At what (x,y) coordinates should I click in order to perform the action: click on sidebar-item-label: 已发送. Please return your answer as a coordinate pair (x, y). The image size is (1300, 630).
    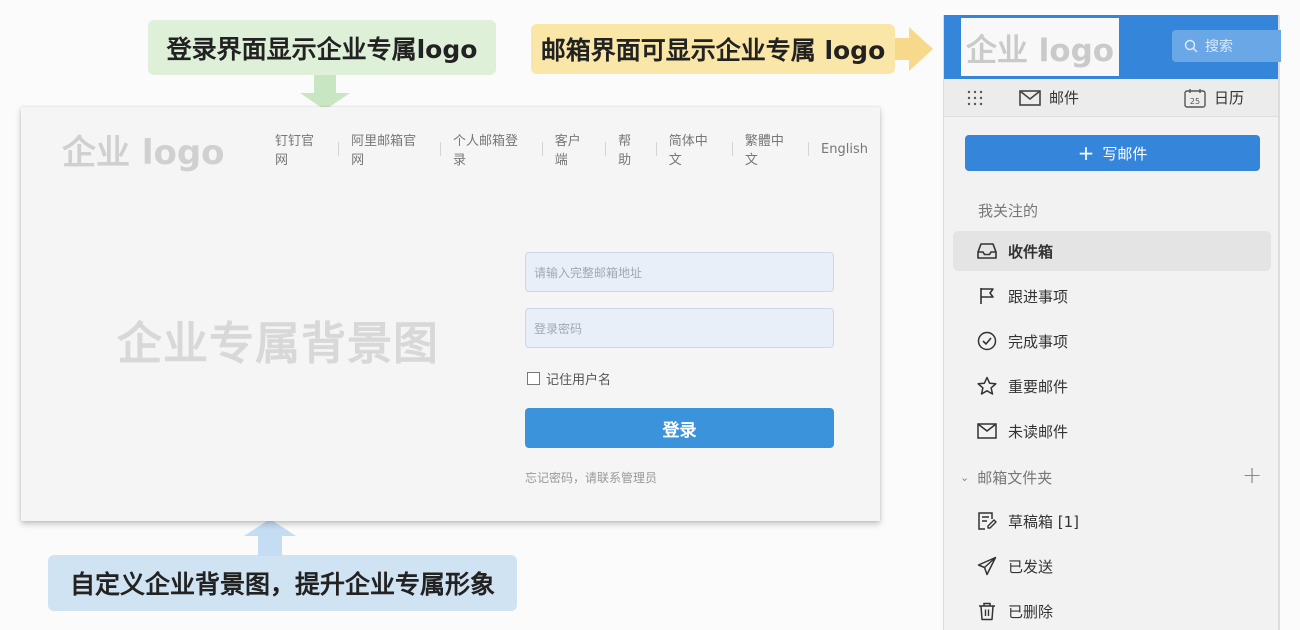
    Looking at the image, I should click on (1031, 566).